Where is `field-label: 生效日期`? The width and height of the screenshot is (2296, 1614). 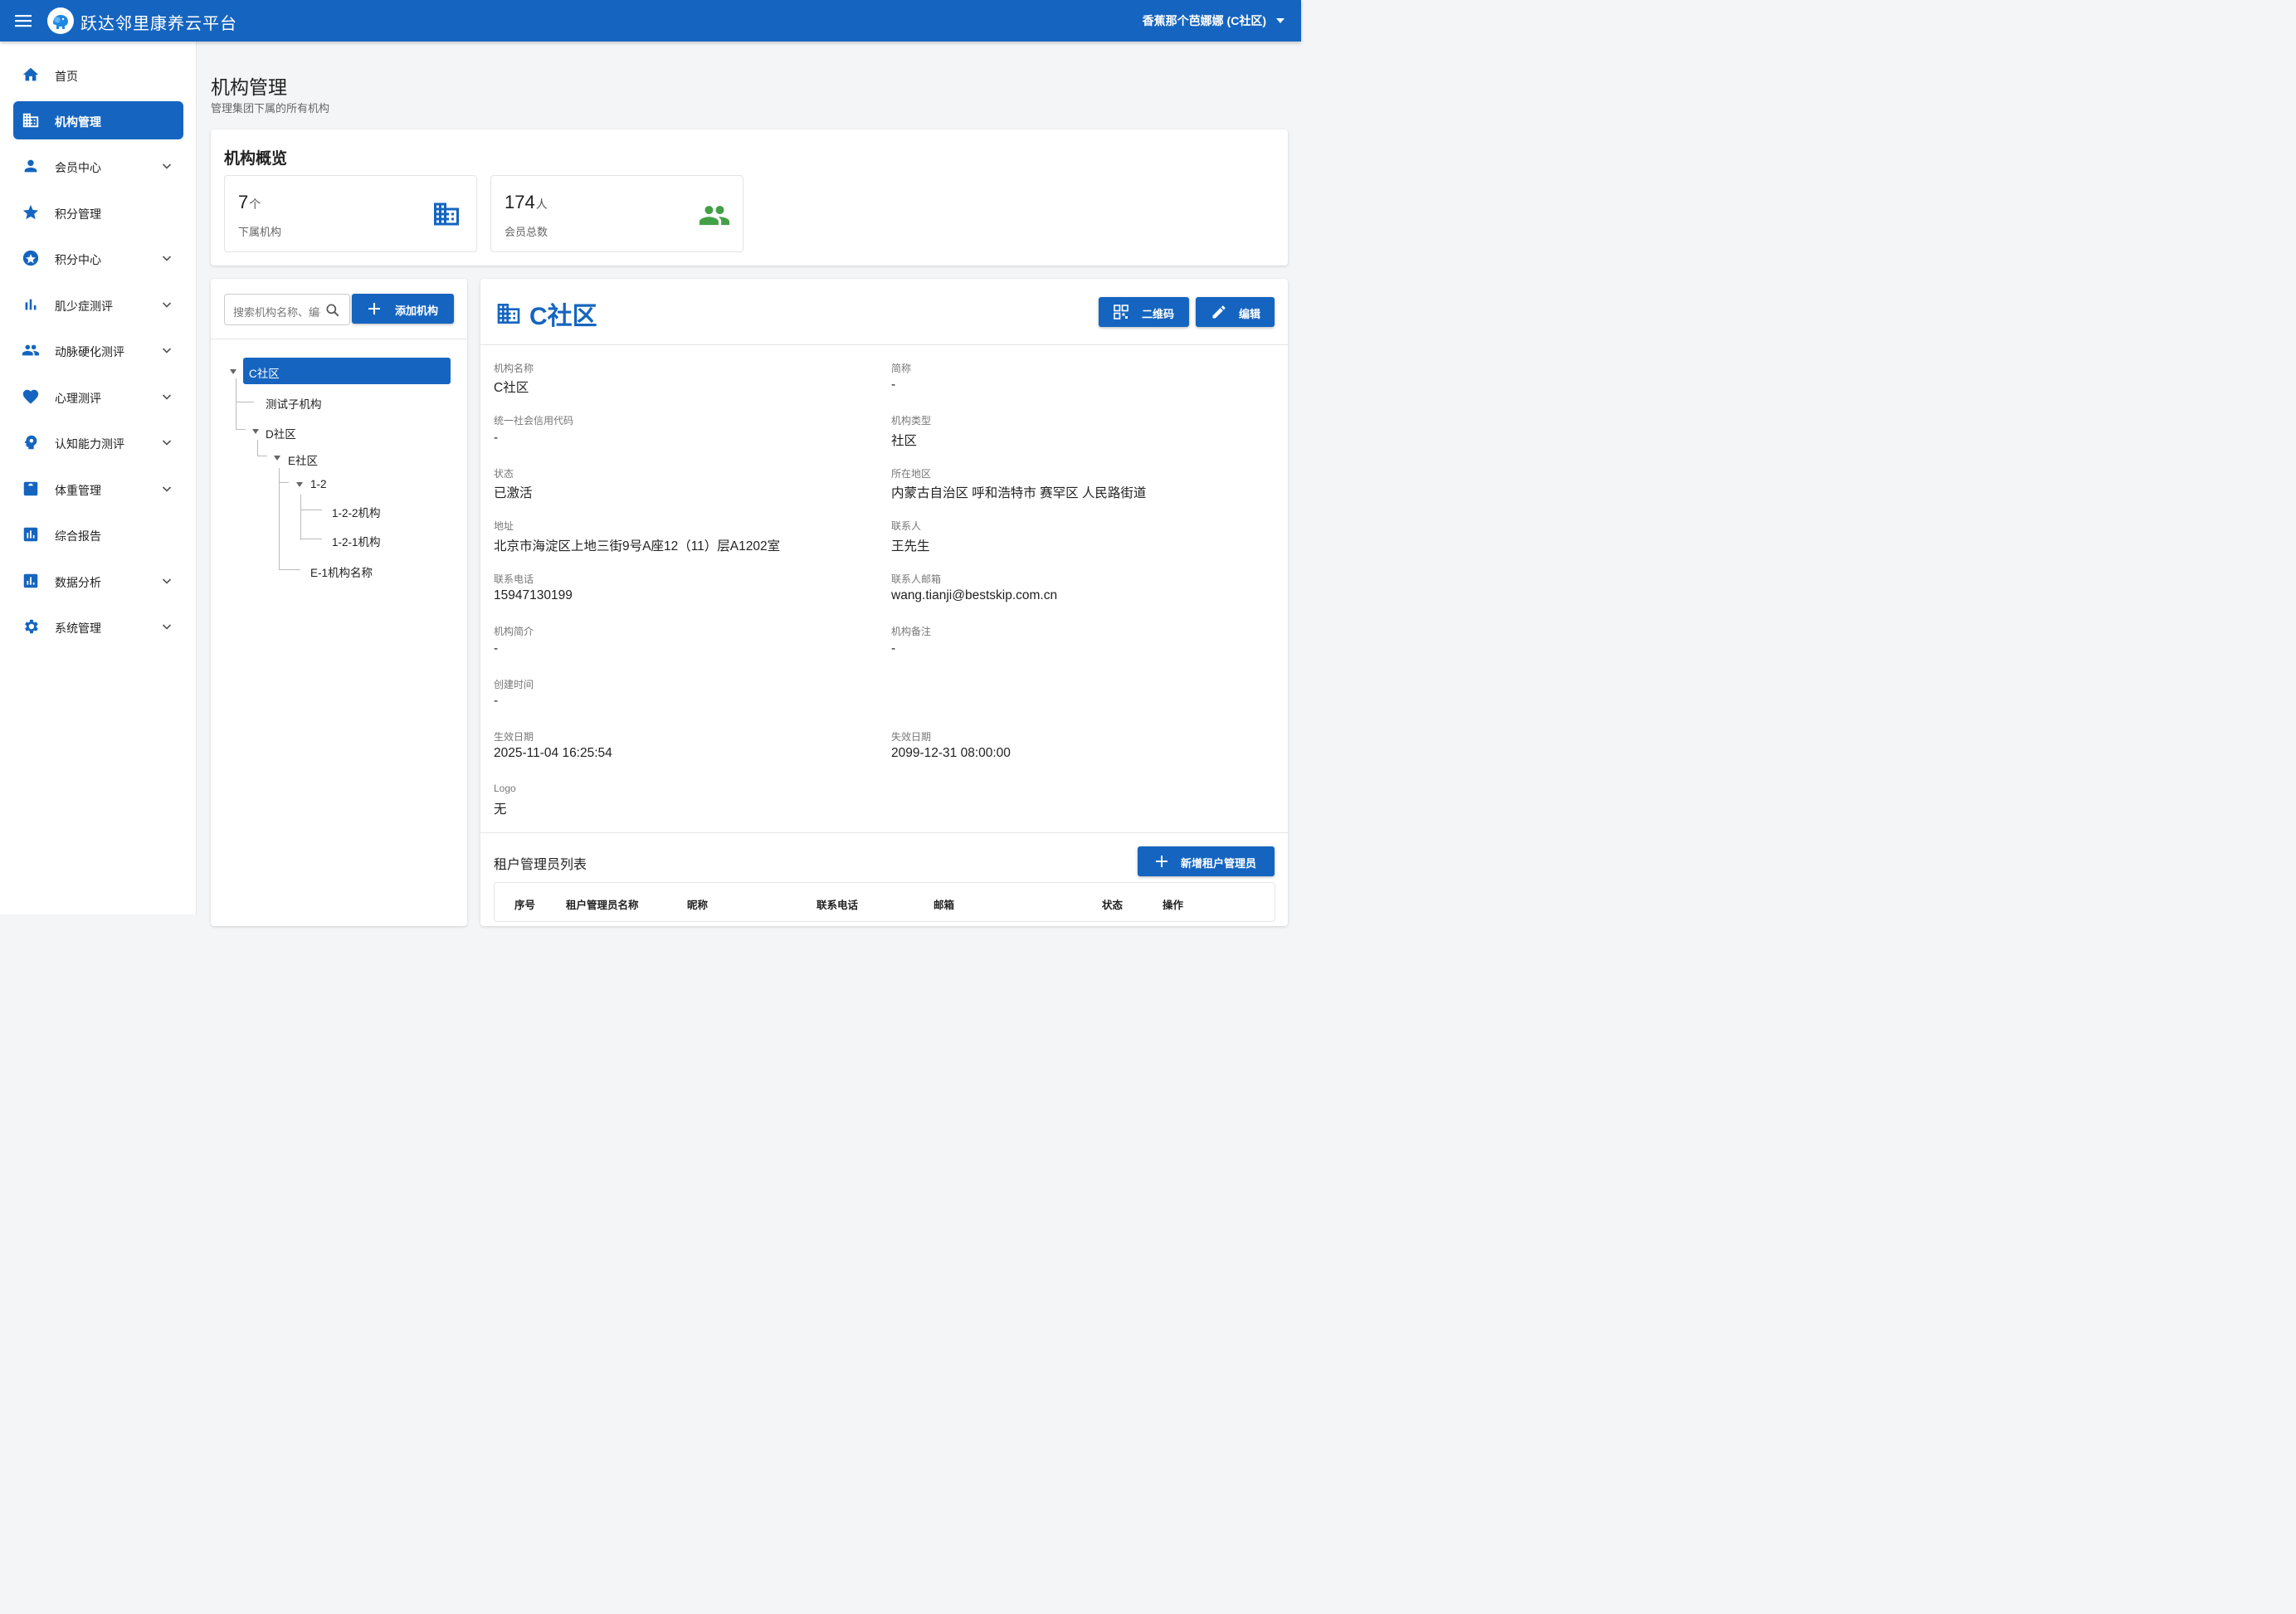 field-label: 生效日期 is located at coordinates (514, 737).